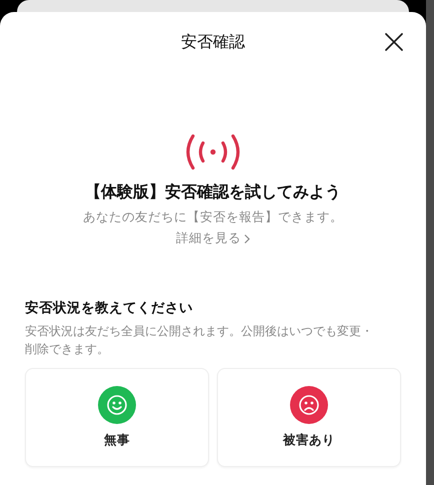 This screenshot has height=485, width=434. Describe the element at coordinates (109, 308) in the screenshot. I see `section-title: 安否状況を教えてください` at that location.